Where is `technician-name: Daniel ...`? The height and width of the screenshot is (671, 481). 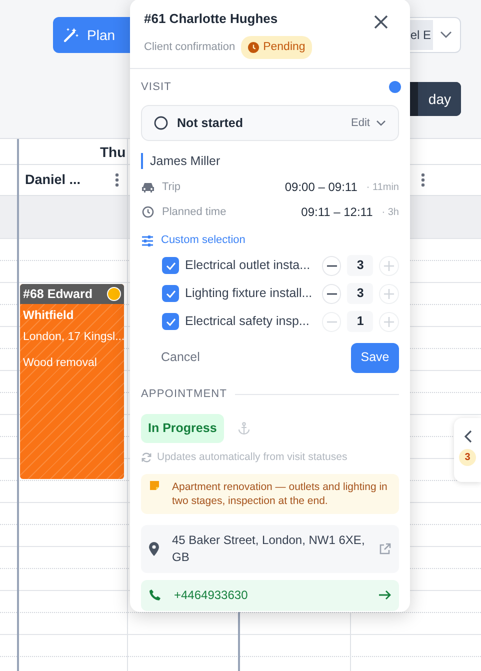
technician-name: Daniel ... is located at coordinates (53, 179).